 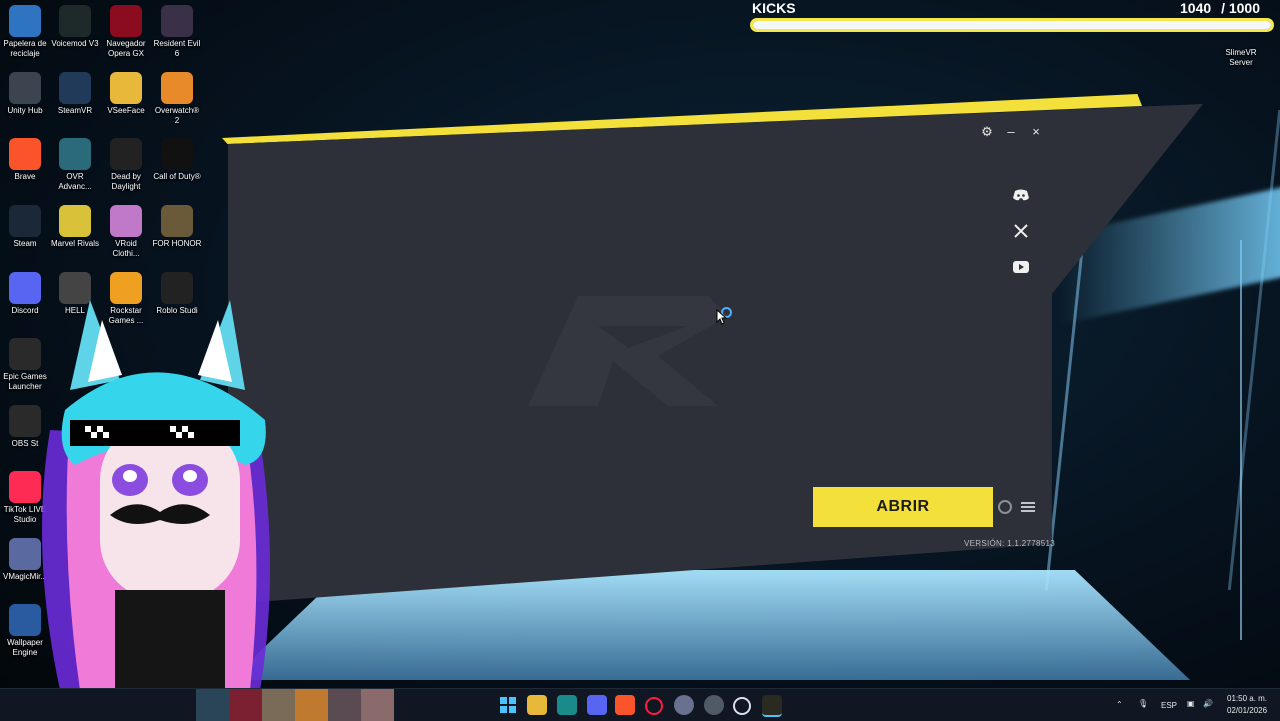 What do you see at coordinates (684, 705) in the screenshot?
I see `vmagicmirror-icon` at bounding box center [684, 705].